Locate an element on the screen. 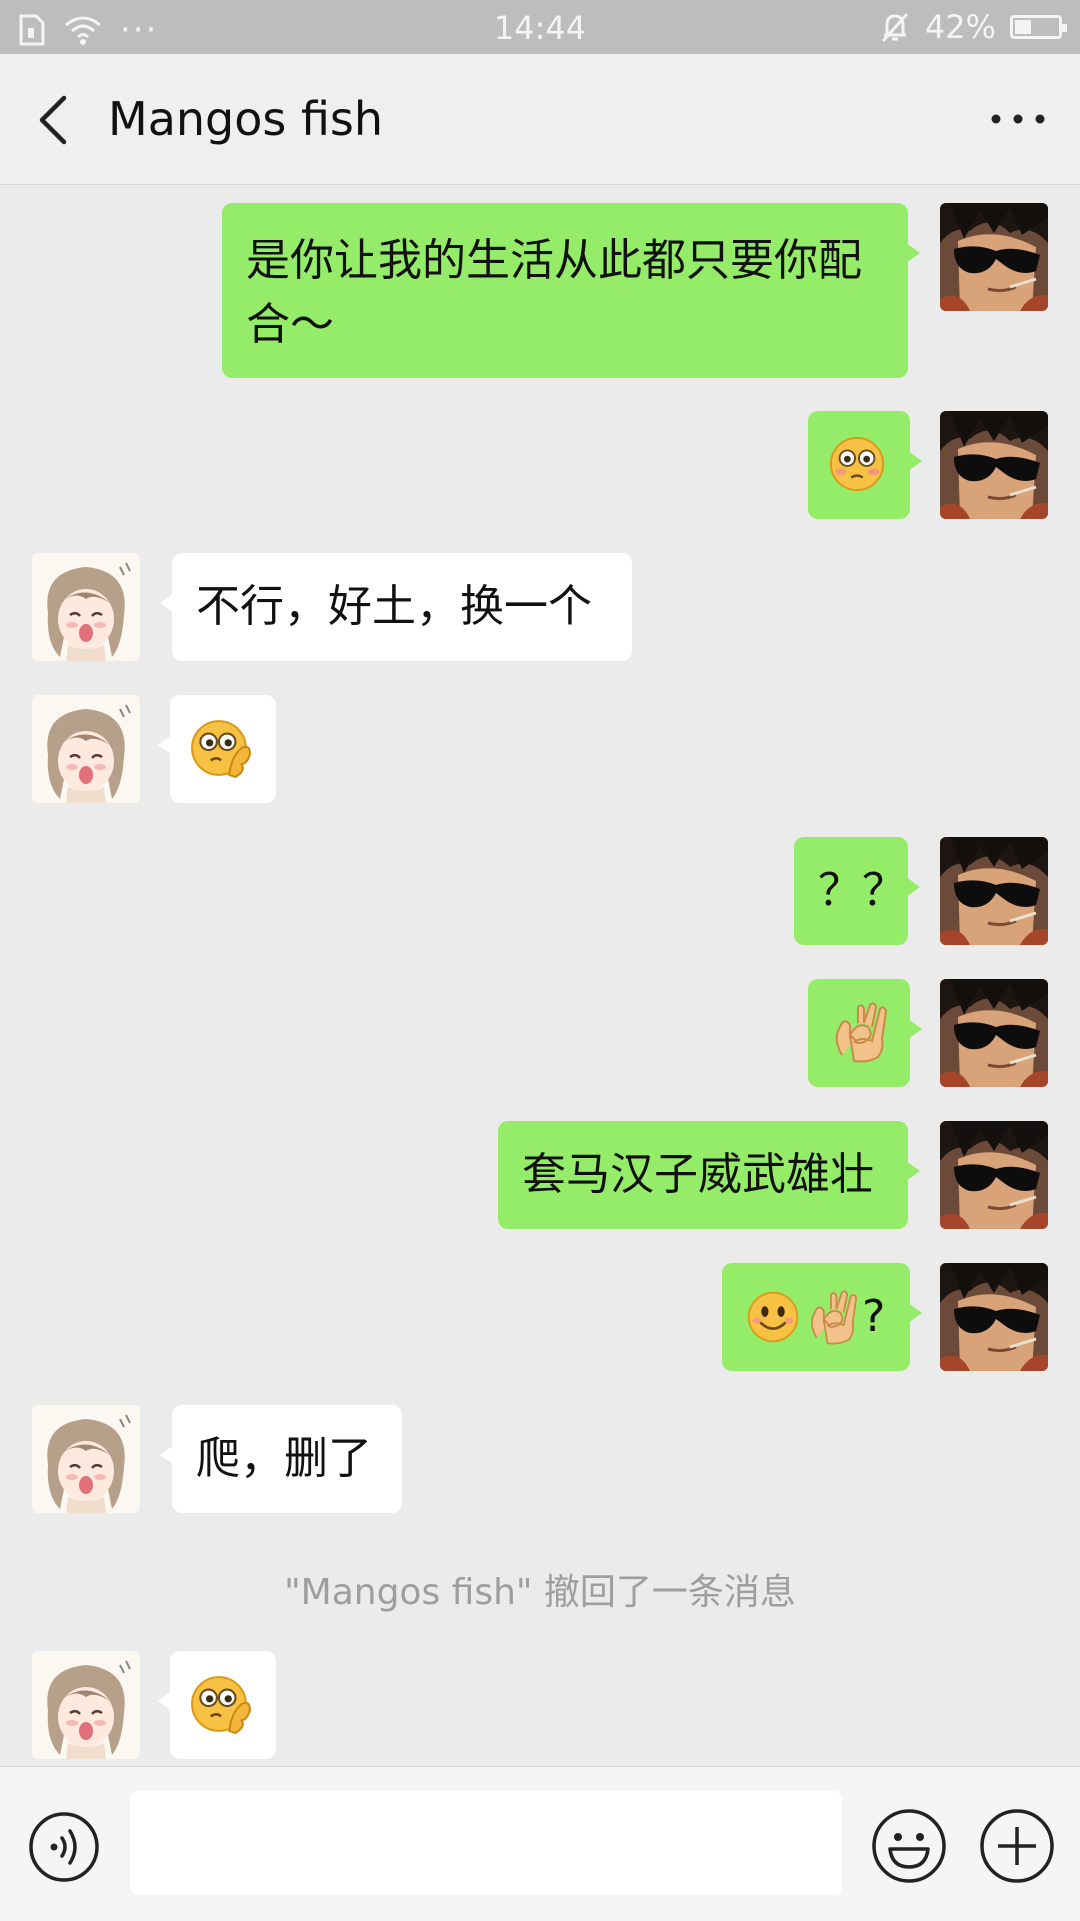 Image resolution: width=1080 pixels, height=1921 pixels. message-bubble-self: 套马汉子威武雄壮 is located at coordinates (709, 1175).